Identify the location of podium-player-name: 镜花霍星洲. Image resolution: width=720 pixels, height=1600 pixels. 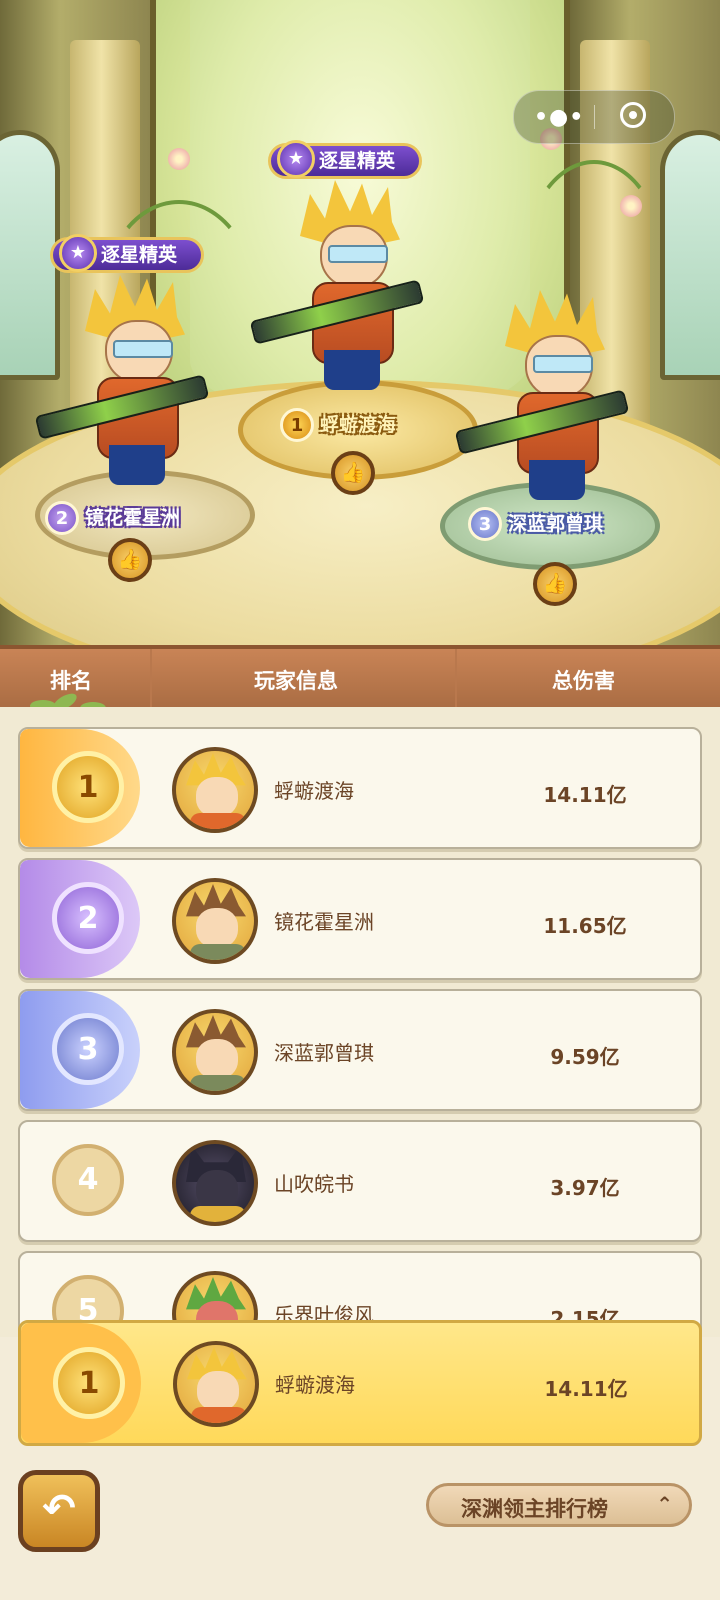
(133, 518).